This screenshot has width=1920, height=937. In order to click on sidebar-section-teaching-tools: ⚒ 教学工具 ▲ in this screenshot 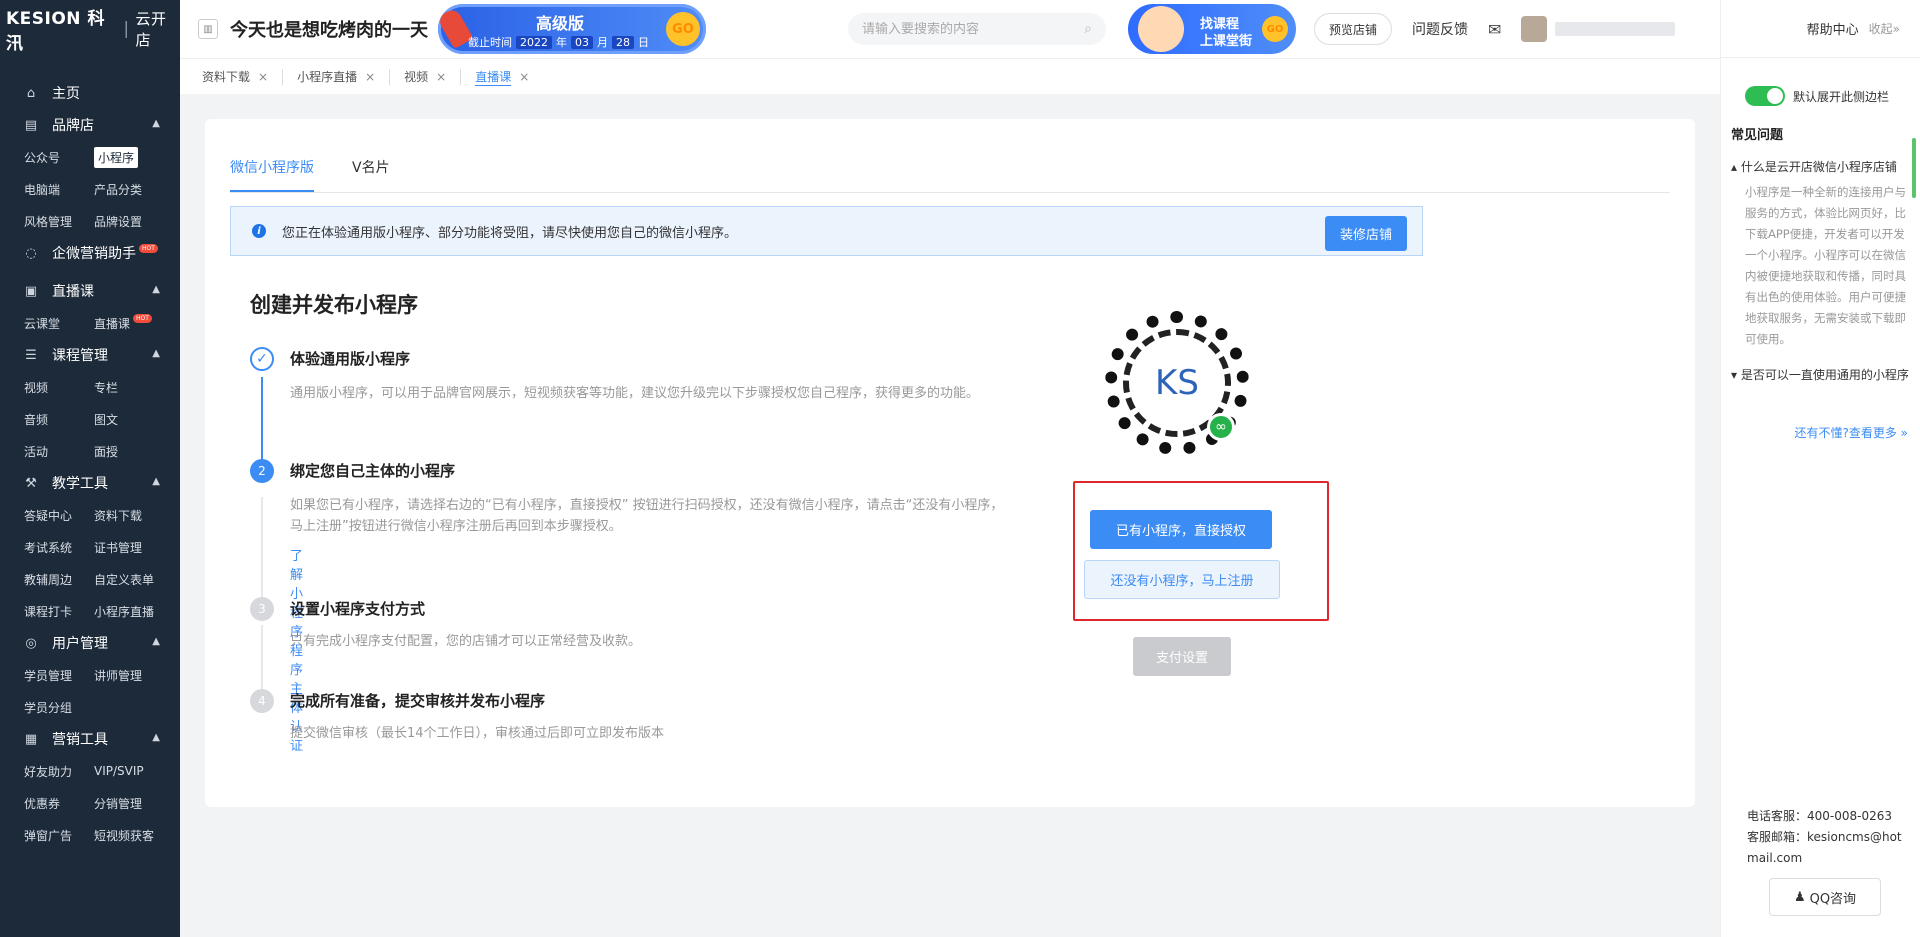, I will do `click(90, 483)`.